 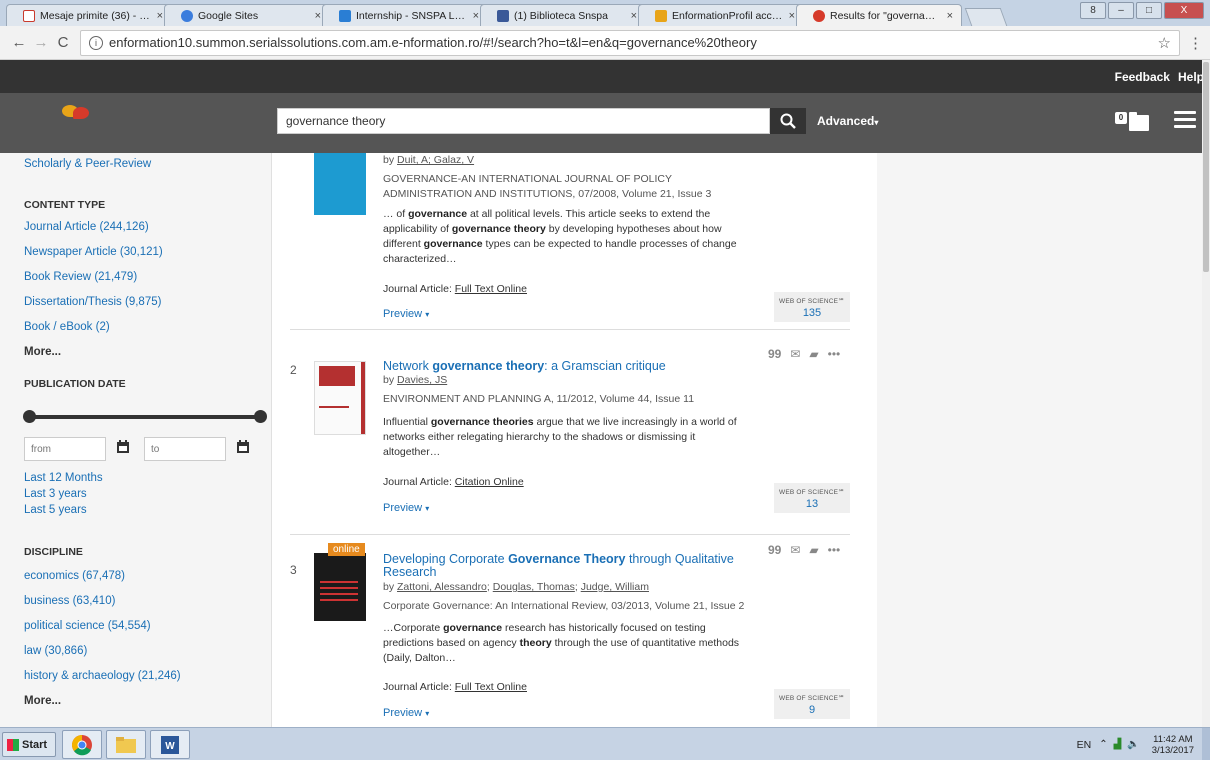 What do you see at coordinates (29, 15) in the screenshot?
I see `gmail-icon` at bounding box center [29, 15].